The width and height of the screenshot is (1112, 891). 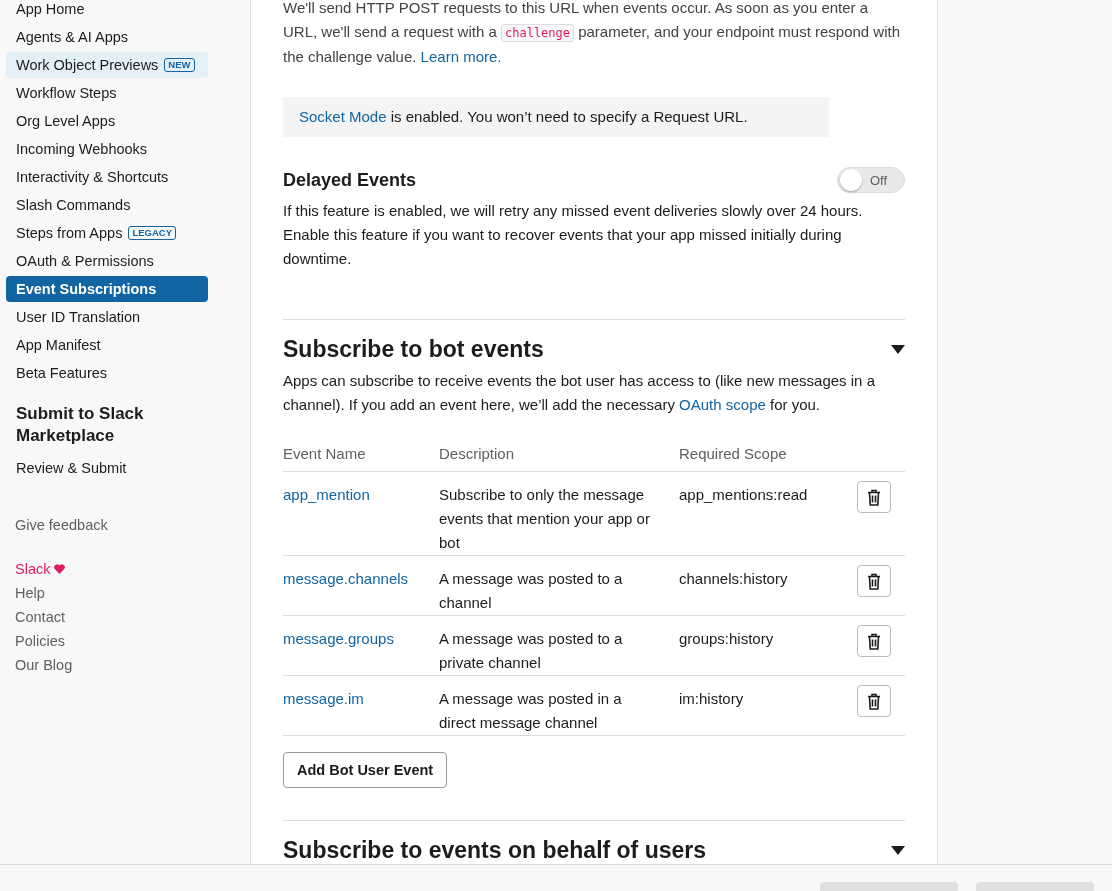 What do you see at coordinates (531, 590) in the screenshot?
I see `table-cell: A message was posted to a channel` at bounding box center [531, 590].